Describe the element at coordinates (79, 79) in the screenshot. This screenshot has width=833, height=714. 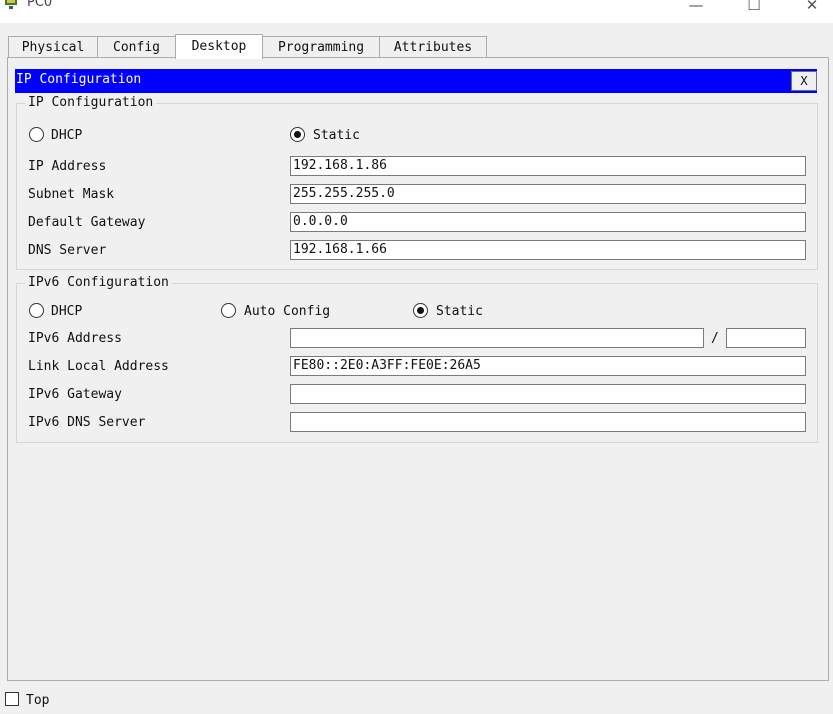
I see `ip-config-header-title: IP Configuration` at that location.